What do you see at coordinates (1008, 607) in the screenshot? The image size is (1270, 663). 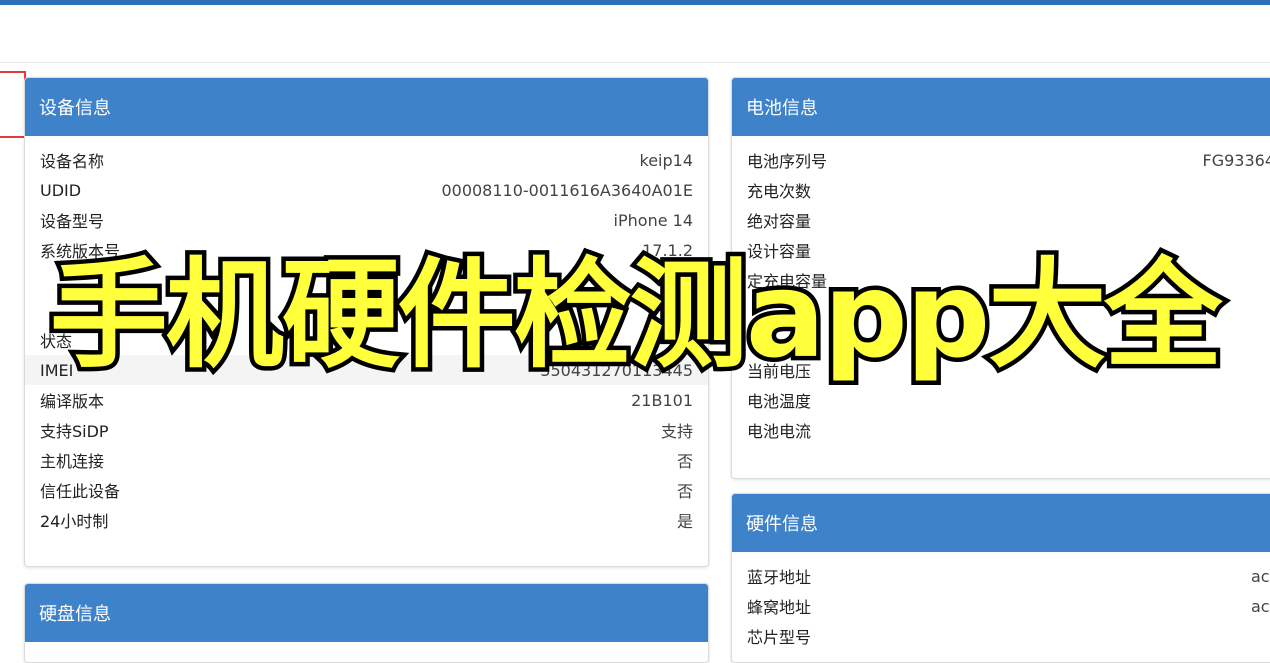 I see `hardware-row-cellular: 蜂窝地址ac:` at bounding box center [1008, 607].